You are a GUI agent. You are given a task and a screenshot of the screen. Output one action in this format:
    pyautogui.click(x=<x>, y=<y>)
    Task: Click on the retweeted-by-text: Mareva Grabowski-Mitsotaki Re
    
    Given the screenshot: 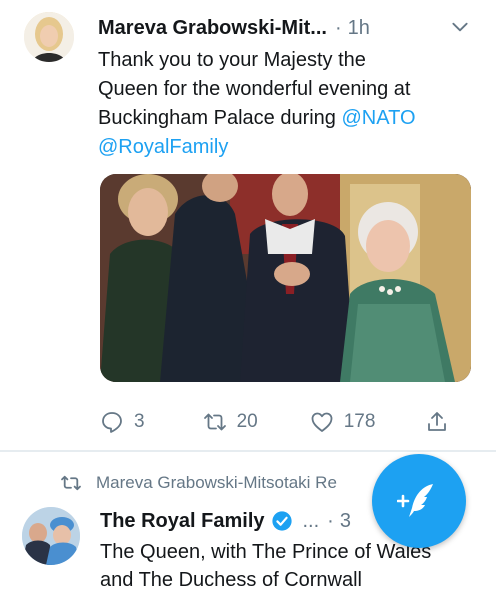 What is the action you would take?
    pyautogui.click(x=216, y=483)
    